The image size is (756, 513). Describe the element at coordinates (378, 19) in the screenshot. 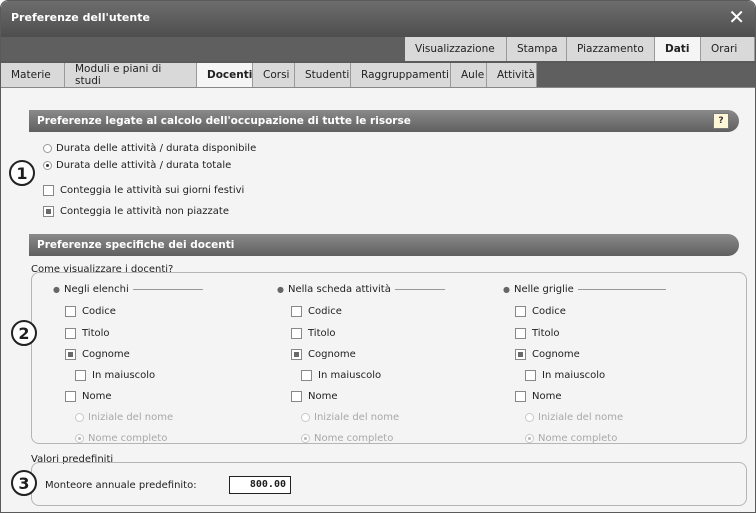

I see `title-bar: Preferenze dell'utente ✕` at that location.